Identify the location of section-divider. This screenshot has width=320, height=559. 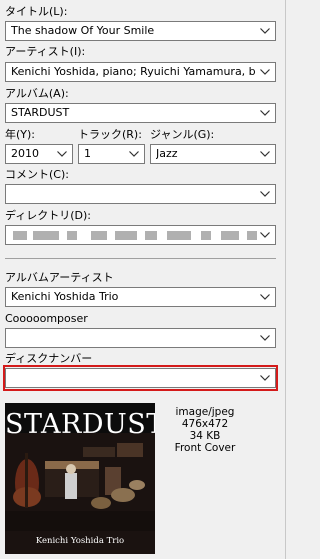
(140, 258).